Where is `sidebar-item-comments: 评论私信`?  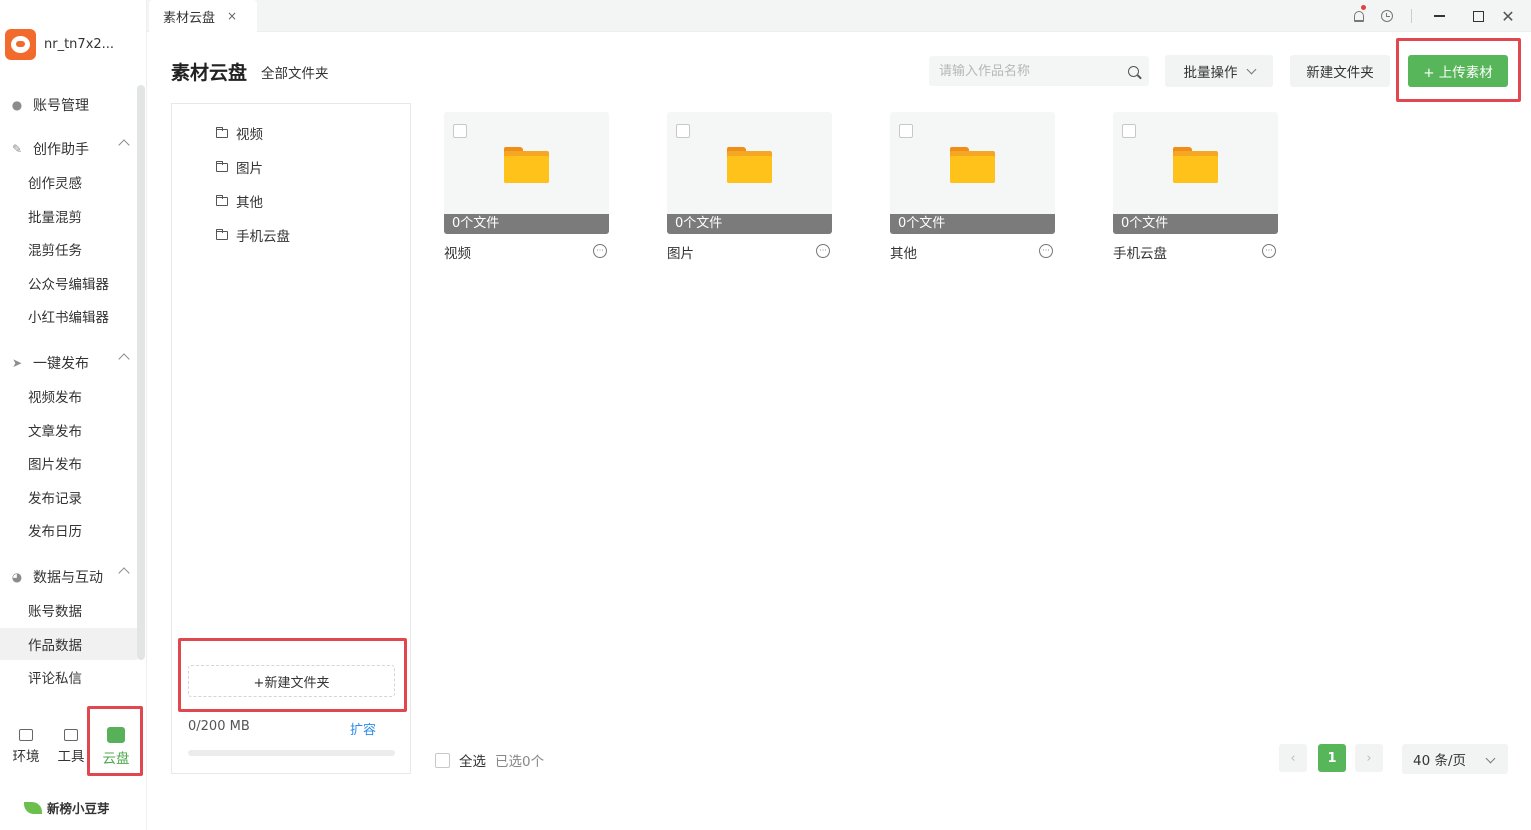
sidebar-item-comments: 评论私信 is located at coordinates (68, 677).